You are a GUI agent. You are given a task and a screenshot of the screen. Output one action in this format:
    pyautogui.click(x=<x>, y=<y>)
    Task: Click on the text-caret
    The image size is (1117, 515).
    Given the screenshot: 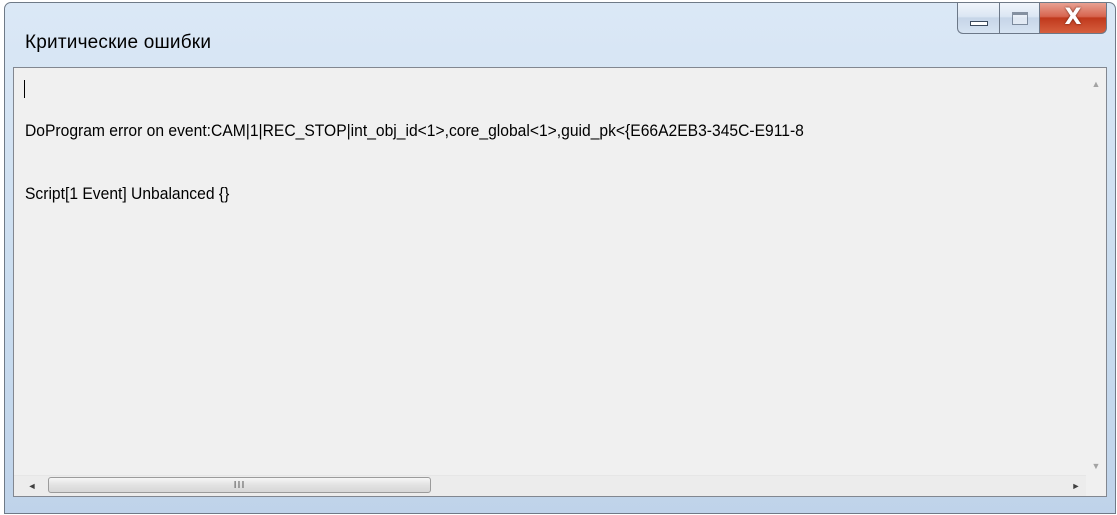 What is the action you would take?
    pyautogui.click(x=24, y=89)
    